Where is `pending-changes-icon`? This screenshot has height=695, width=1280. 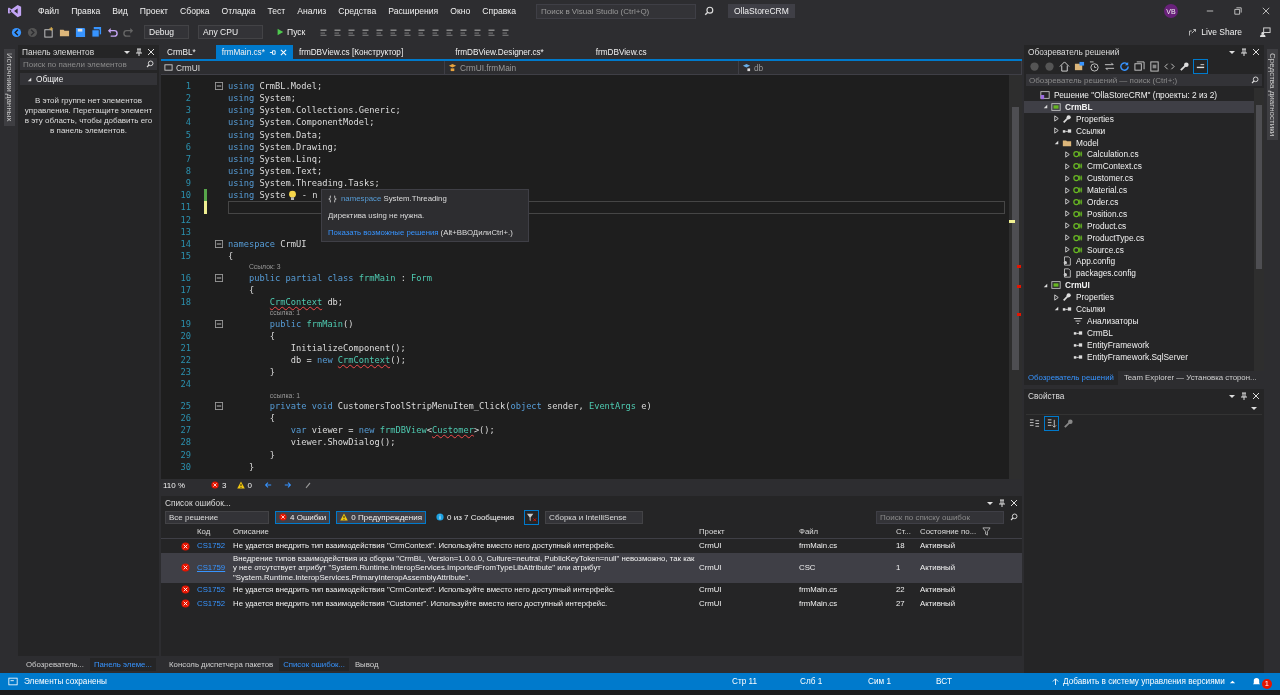 pending-changes-icon is located at coordinates (1094, 66).